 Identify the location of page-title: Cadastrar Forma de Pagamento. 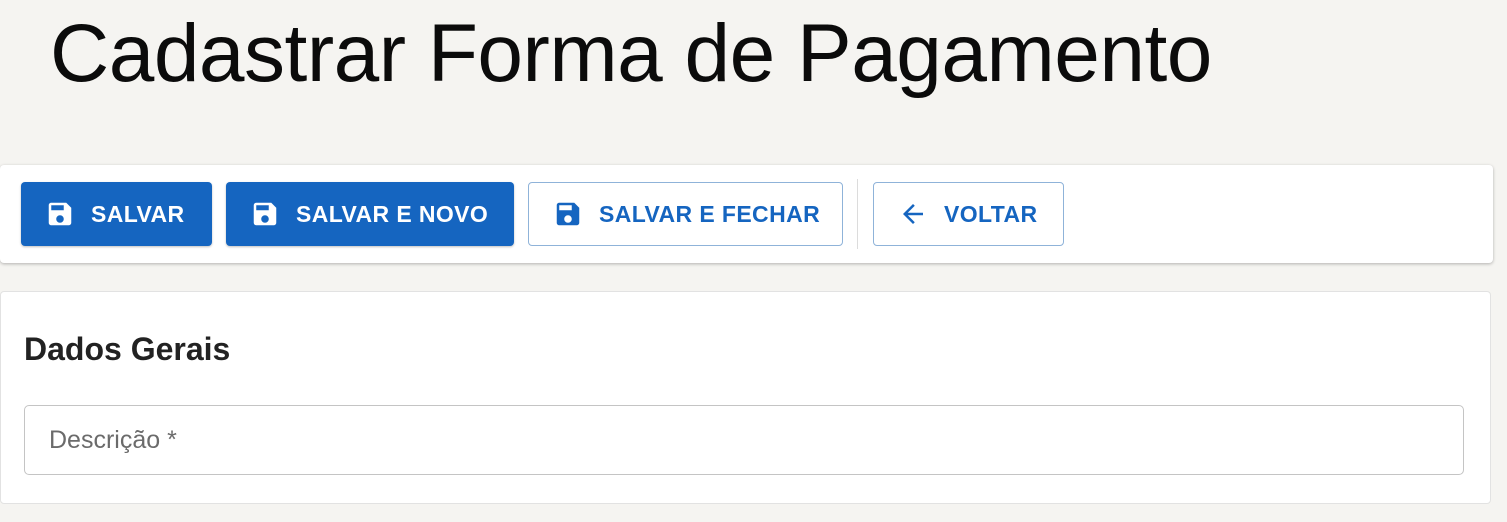
(631, 53).